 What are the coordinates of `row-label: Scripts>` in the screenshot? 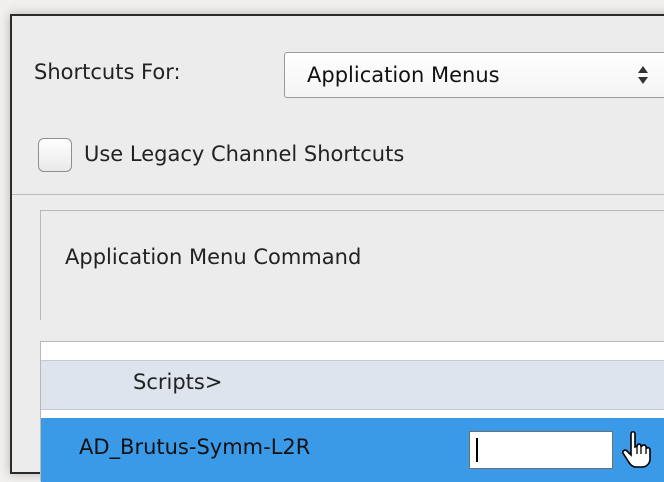 It's located at (178, 382).